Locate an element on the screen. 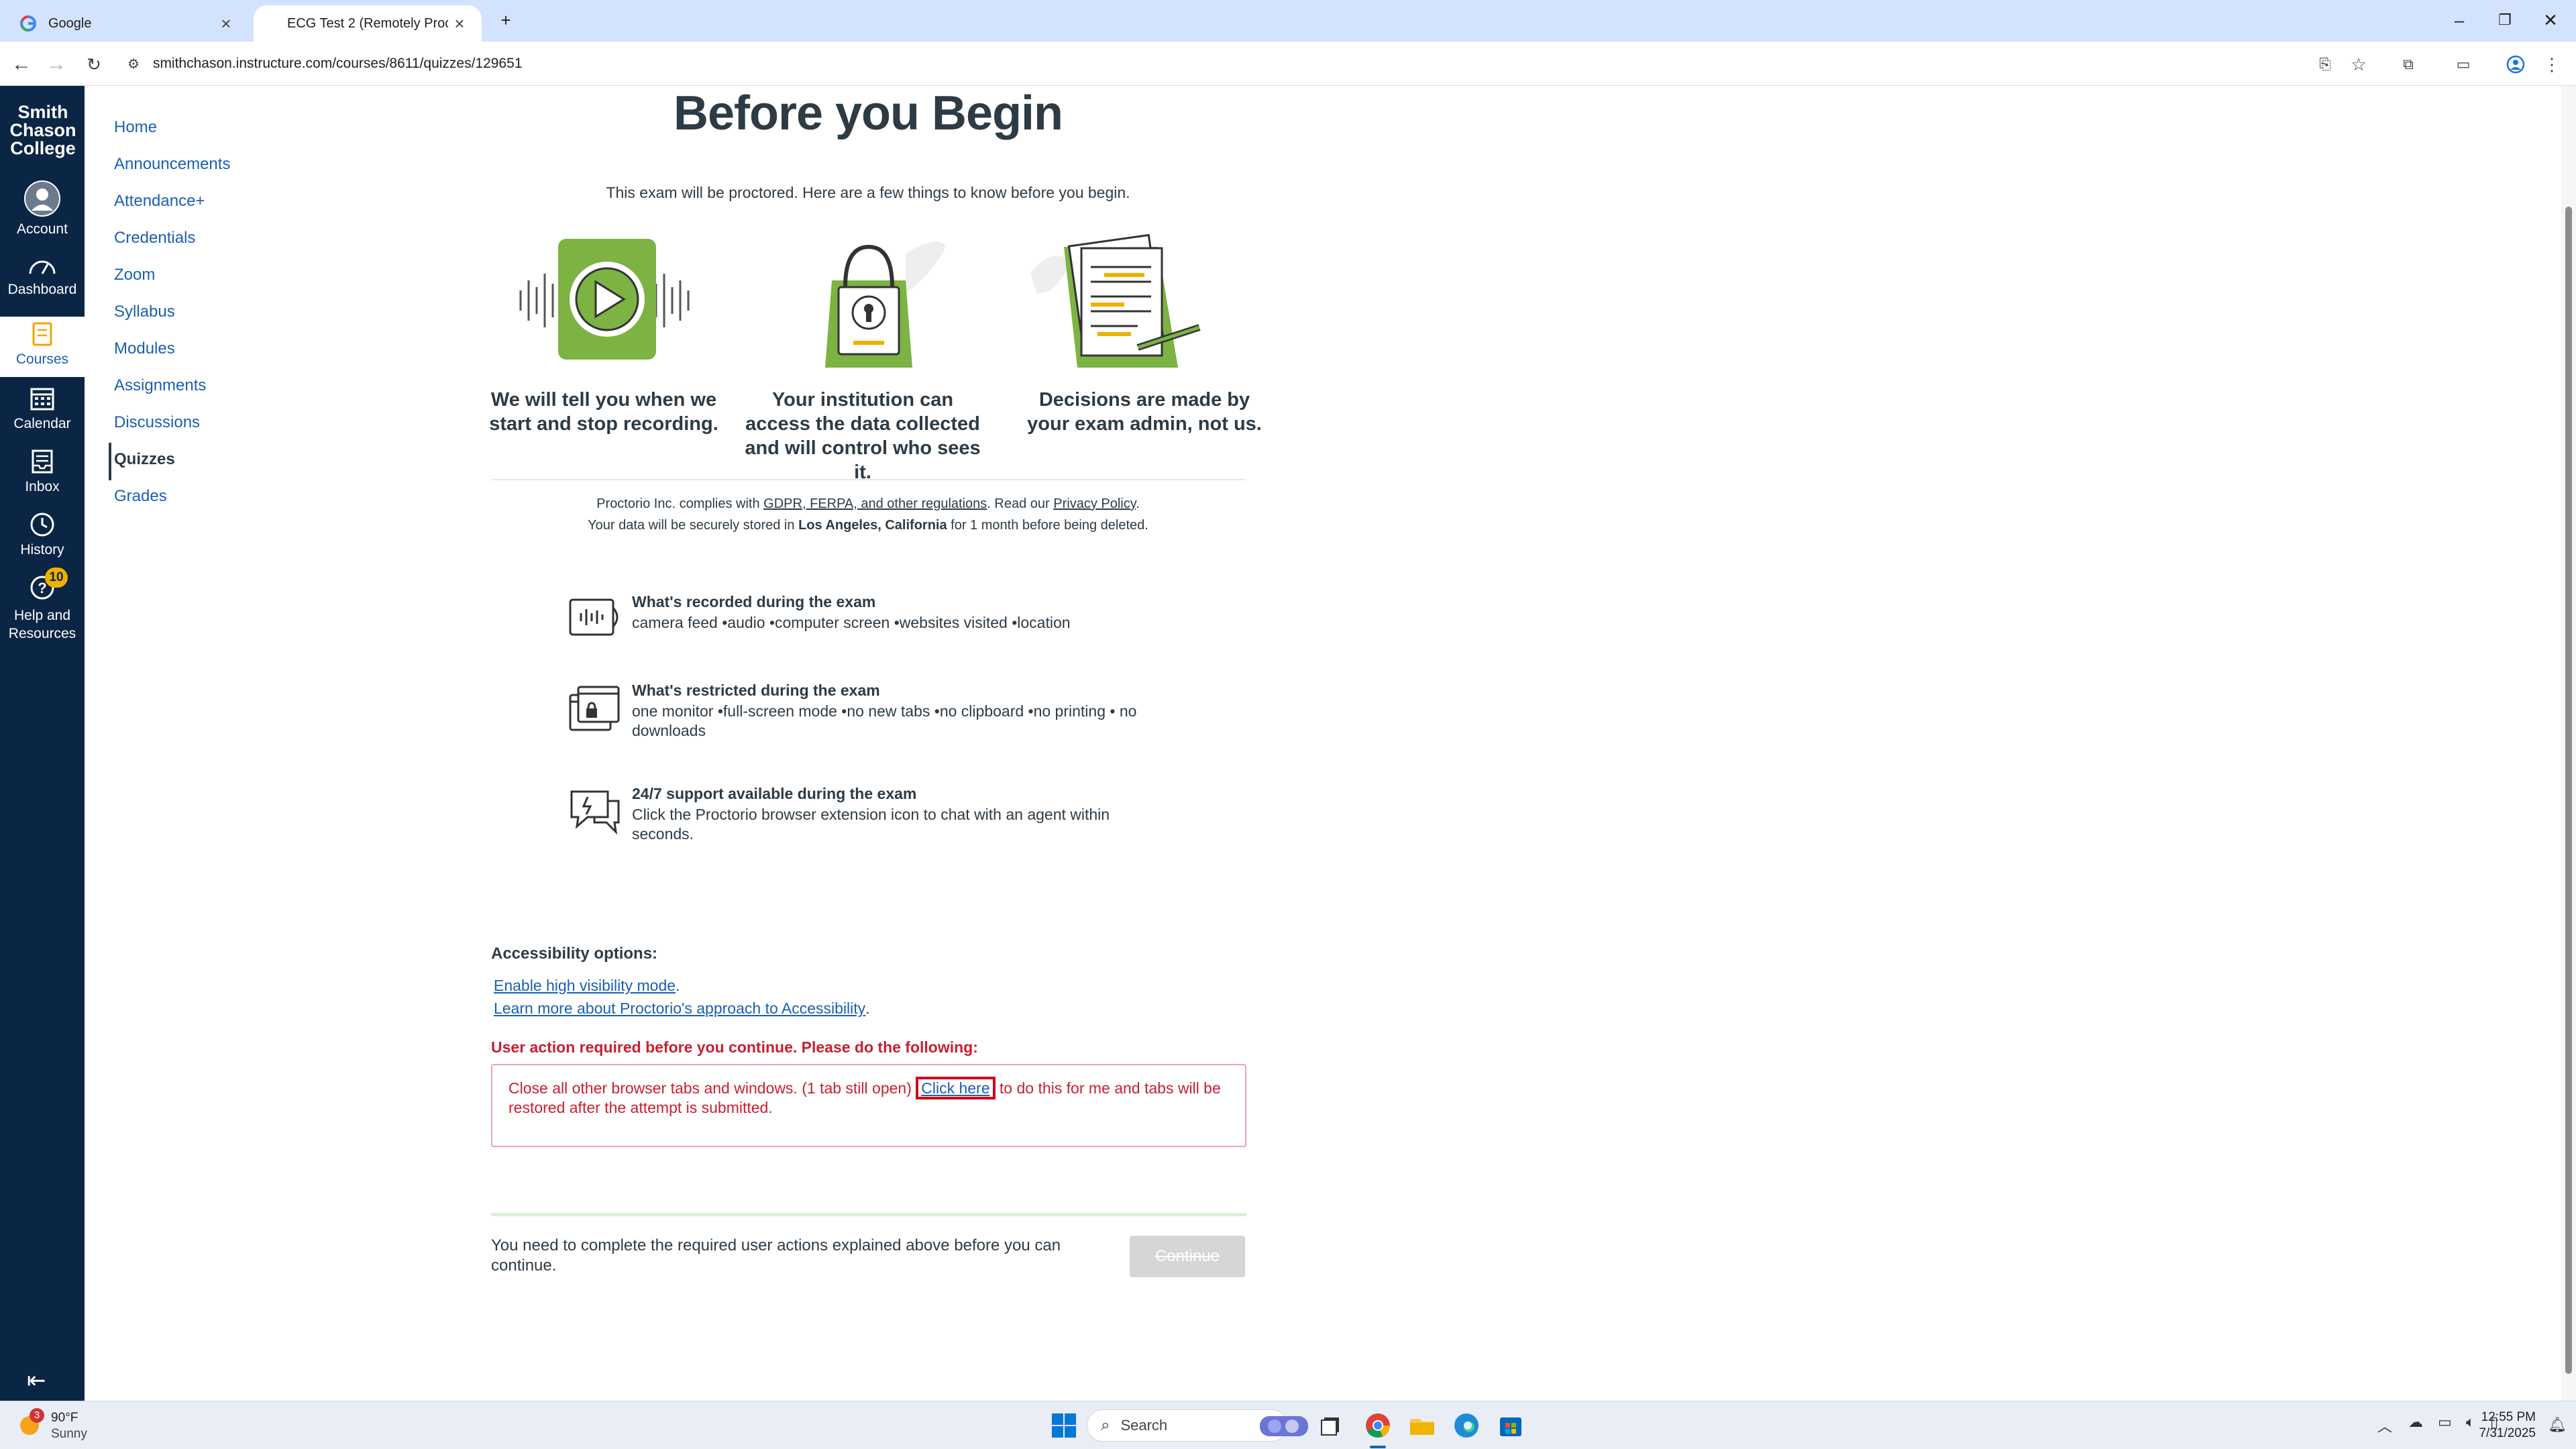 The image size is (2576, 1449). volume-icon: 🔈︎ is located at coordinates (2470, 1422).